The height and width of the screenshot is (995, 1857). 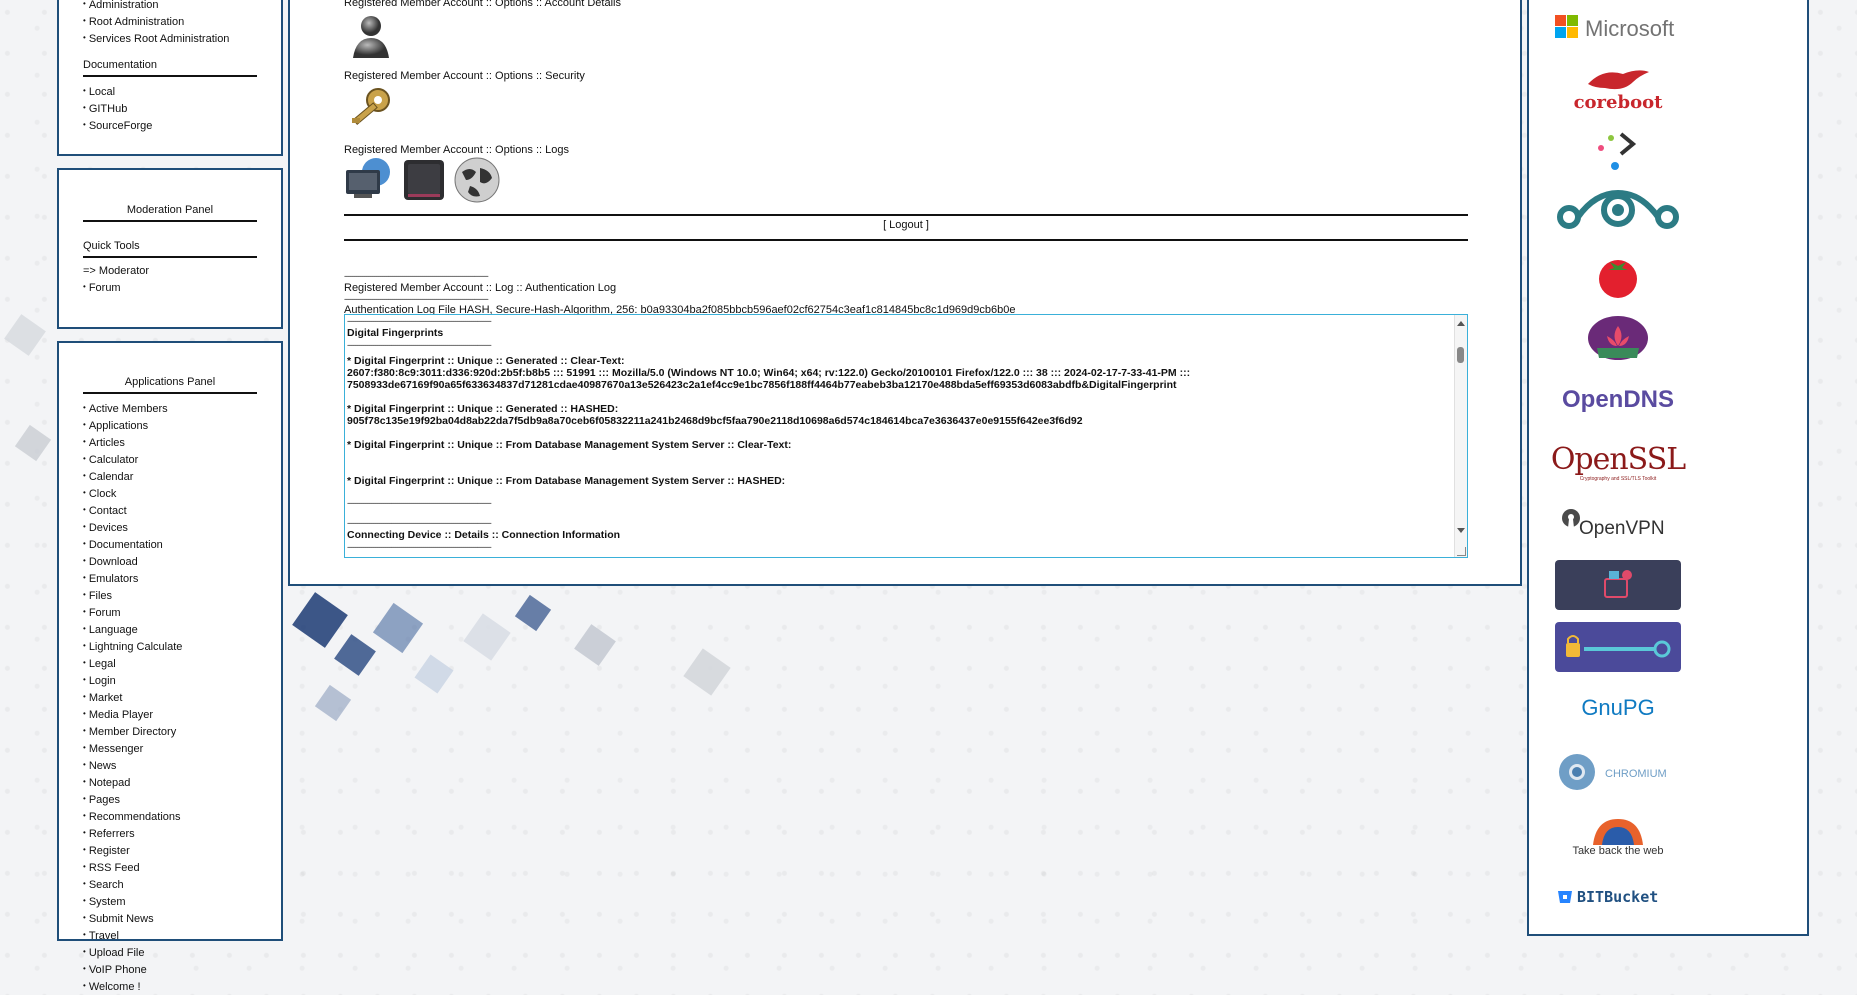 What do you see at coordinates (182, 459) in the screenshot?
I see `sidebar-item-calculator: • Calculator` at bounding box center [182, 459].